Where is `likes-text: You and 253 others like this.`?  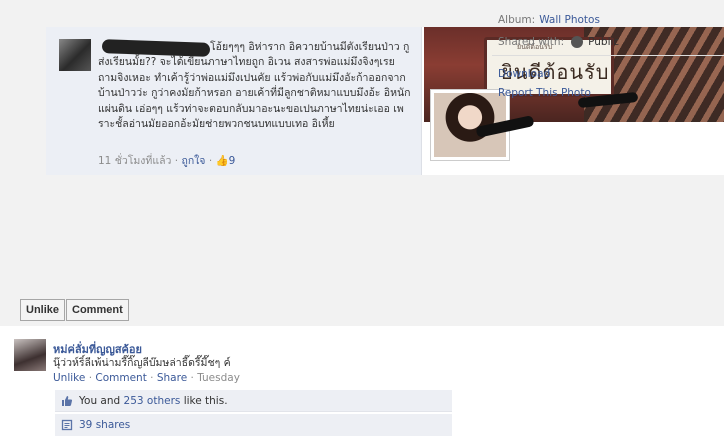 likes-text: You and 253 others like this. is located at coordinates (153, 401).